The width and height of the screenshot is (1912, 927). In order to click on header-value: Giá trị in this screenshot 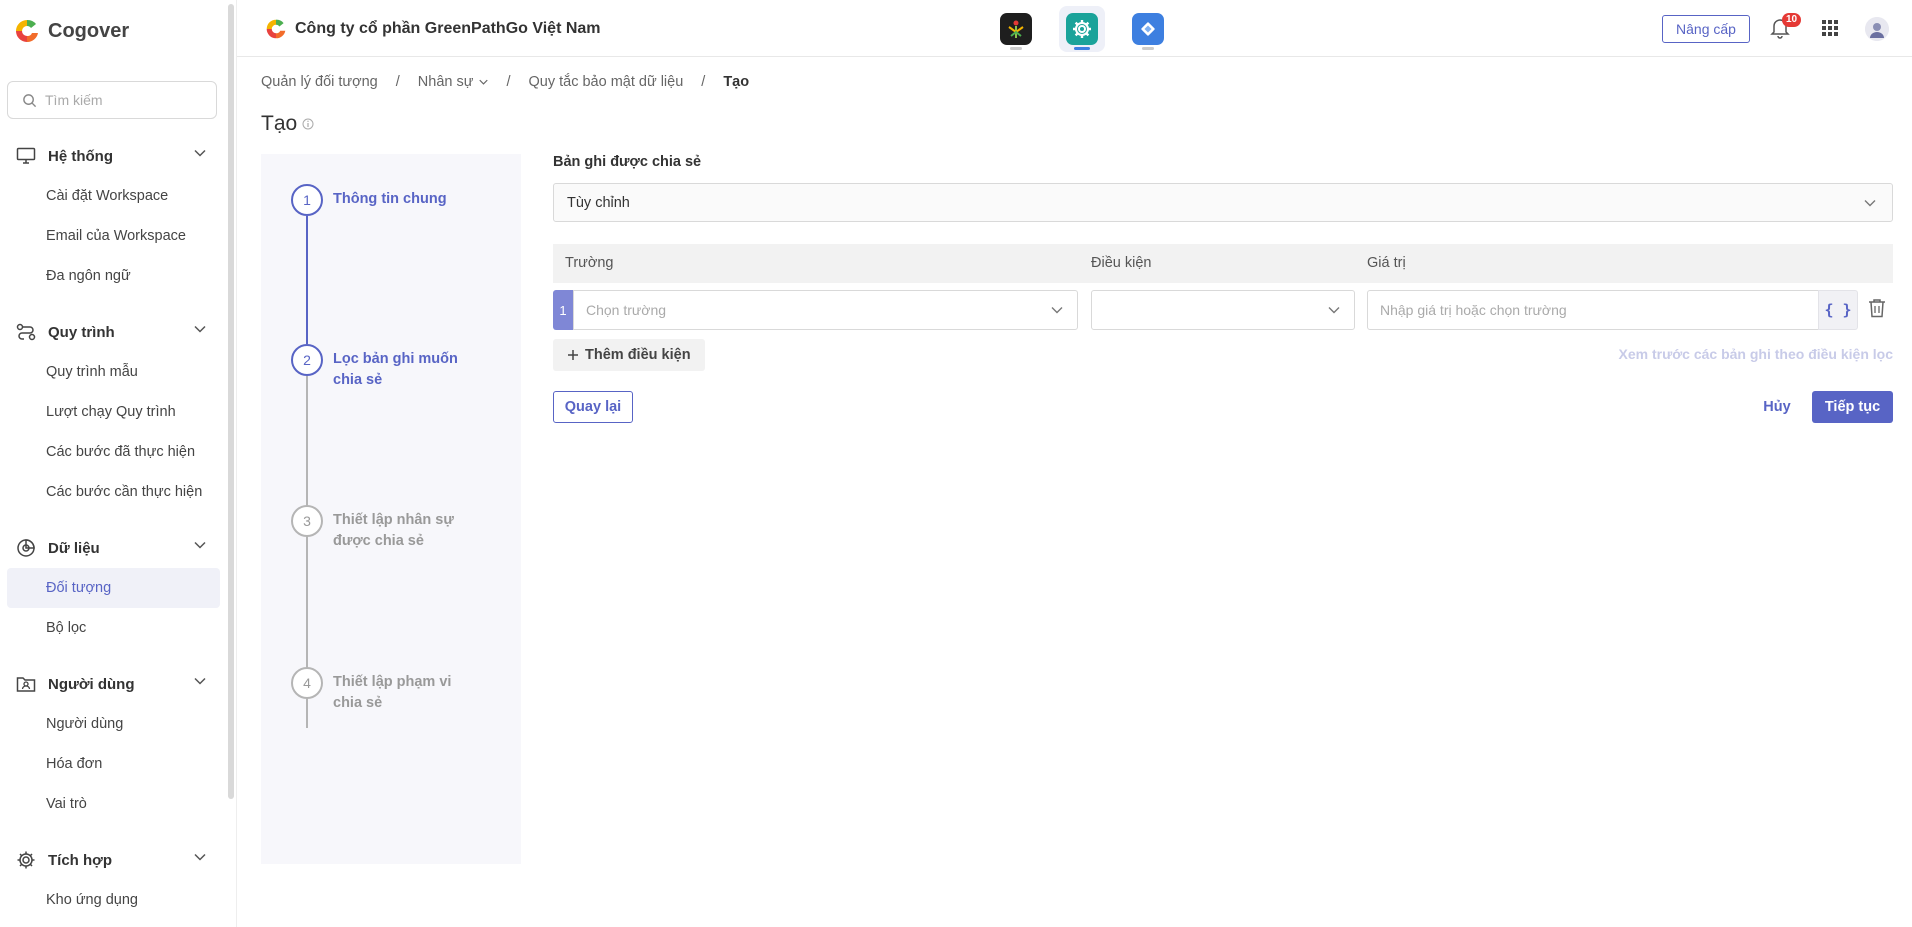, I will do `click(1386, 263)`.